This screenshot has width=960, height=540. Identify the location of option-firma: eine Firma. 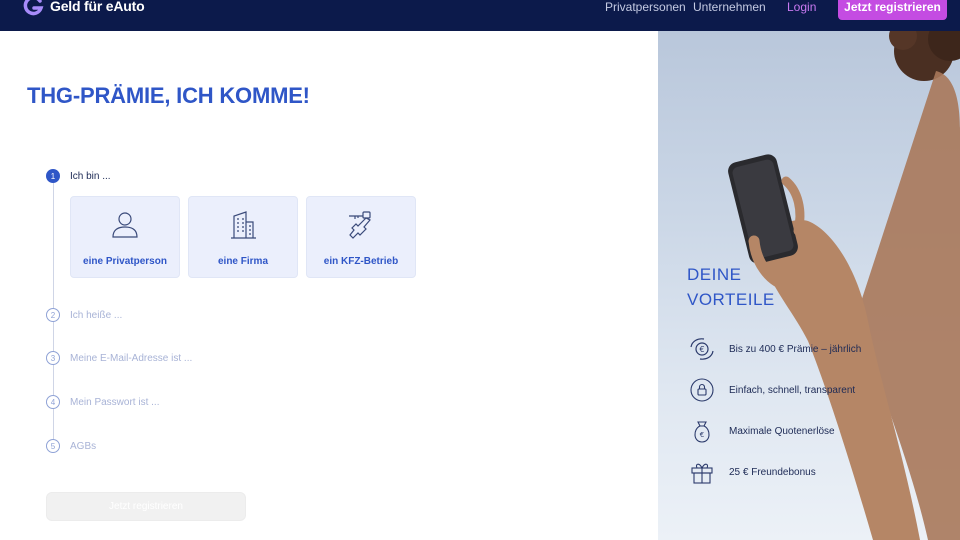
(243, 237).